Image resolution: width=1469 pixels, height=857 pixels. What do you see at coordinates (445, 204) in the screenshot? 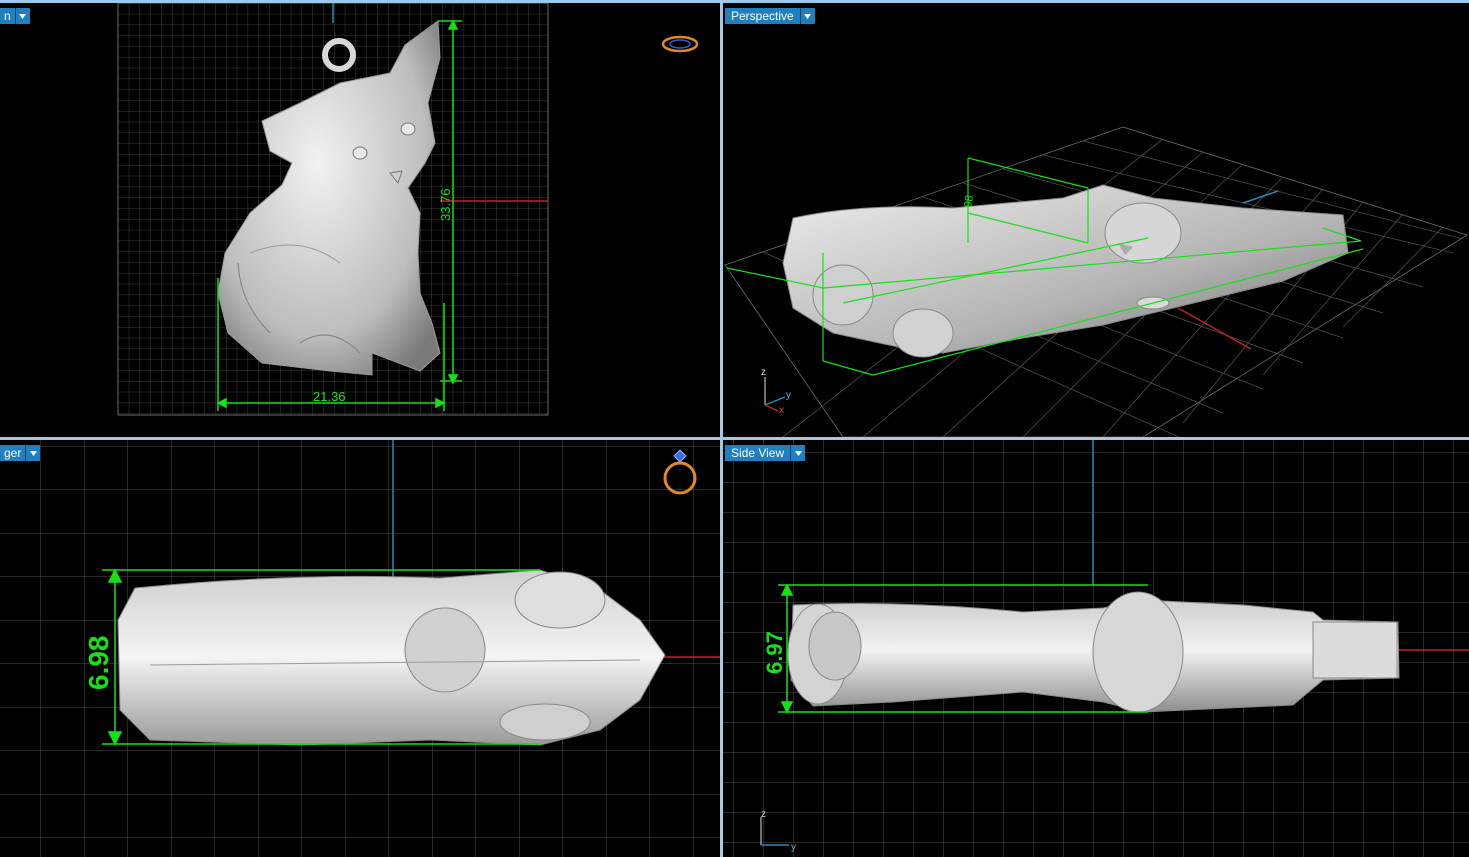
I see `height-dimension-label: 33.76` at bounding box center [445, 204].